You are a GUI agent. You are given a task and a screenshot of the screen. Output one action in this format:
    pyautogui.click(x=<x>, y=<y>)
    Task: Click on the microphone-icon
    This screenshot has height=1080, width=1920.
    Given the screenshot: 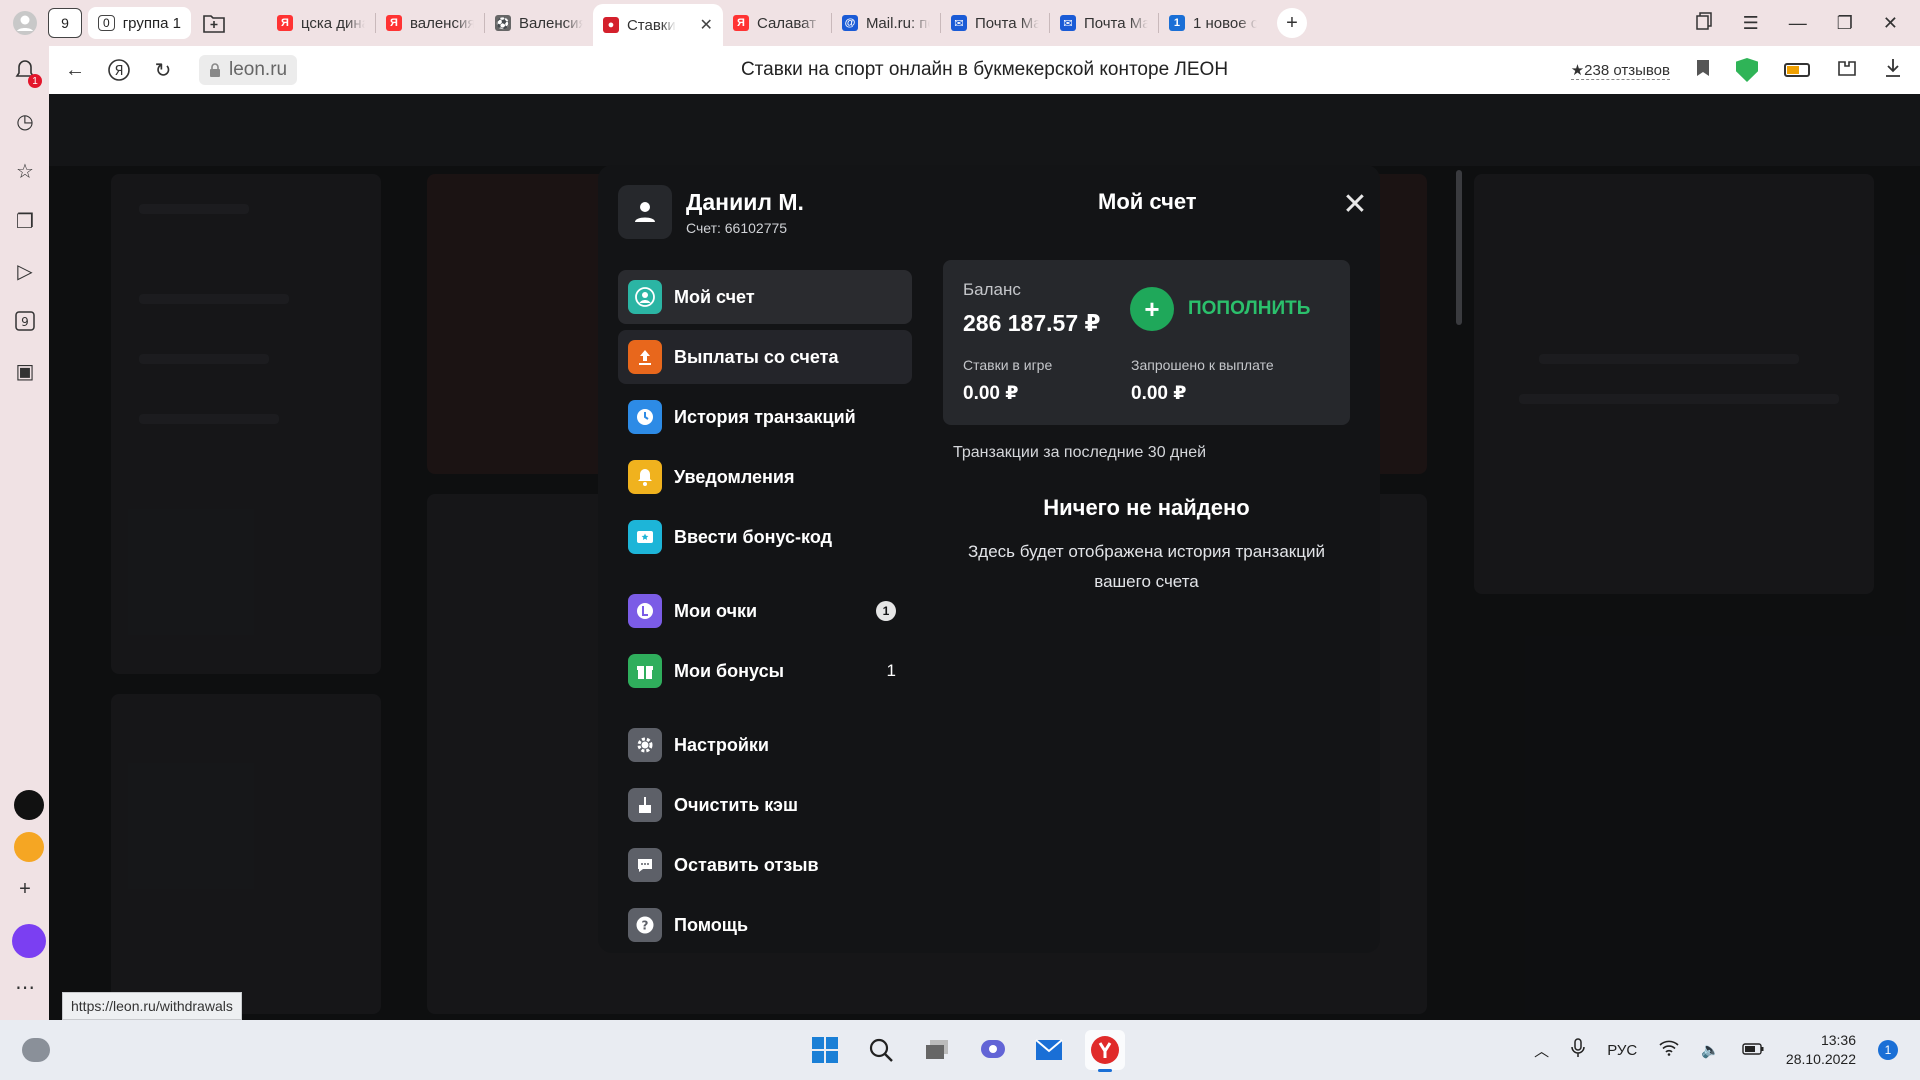 What is the action you would take?
    pyautogui.click(x=1578, y=1050)
    